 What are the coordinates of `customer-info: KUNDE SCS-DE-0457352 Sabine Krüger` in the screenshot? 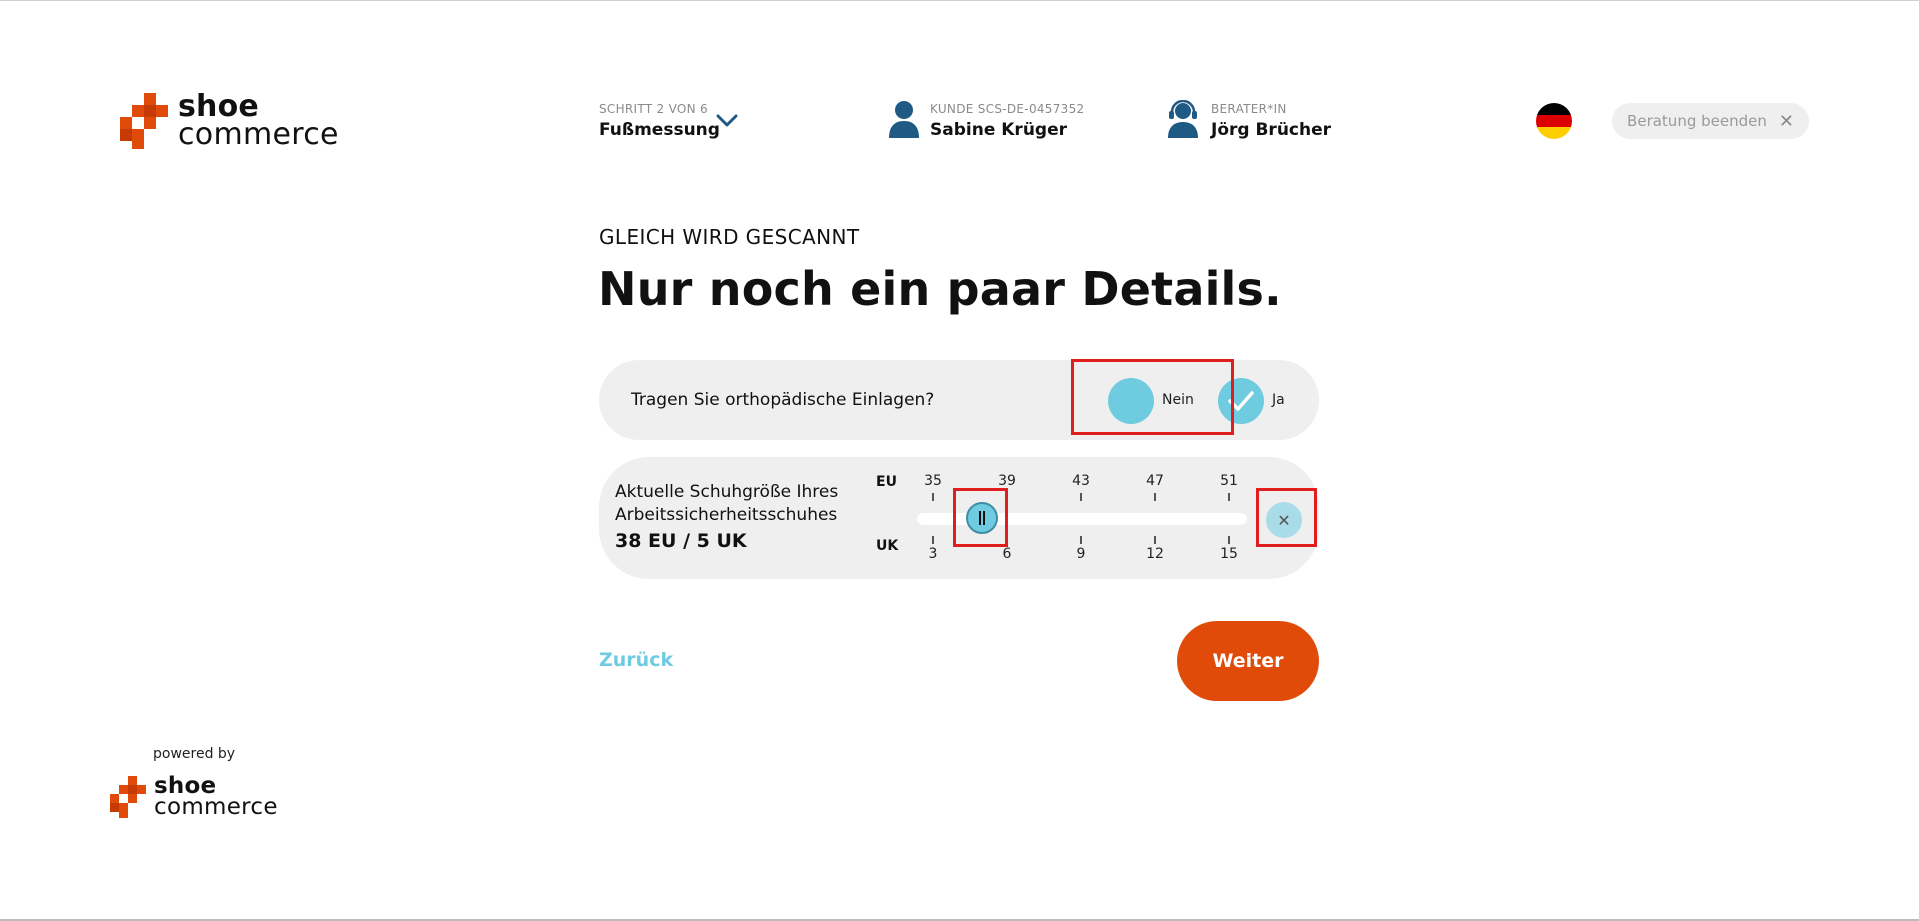 It's located at (1007, 121).